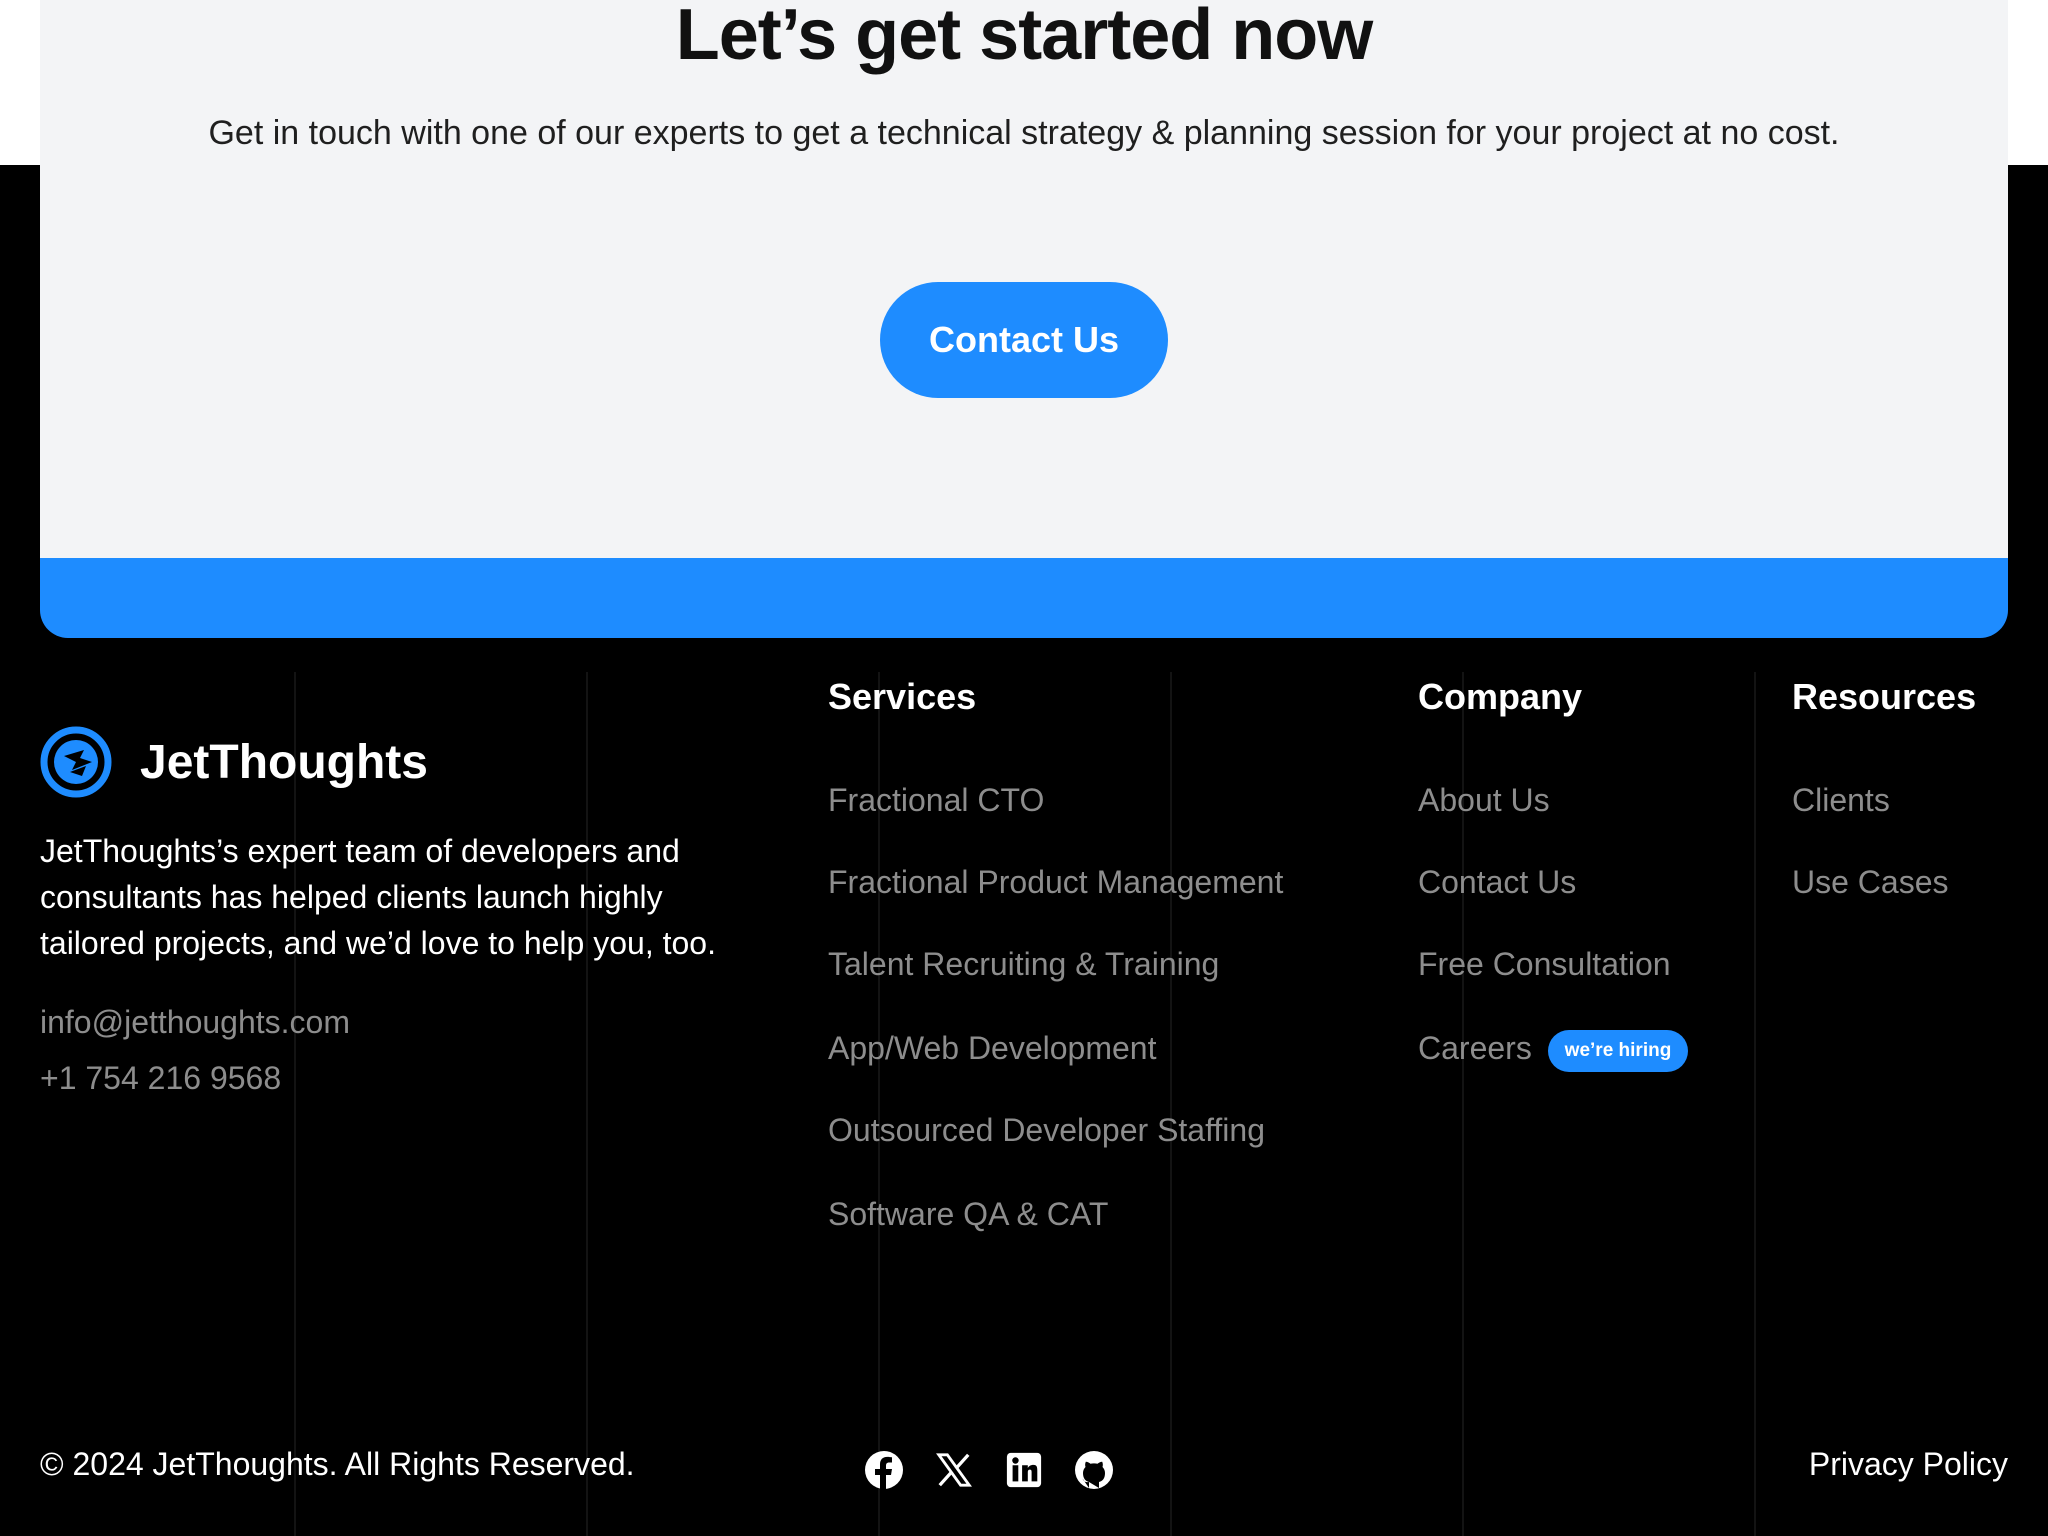 This screenshot has height=1536, width=2048. Describe the element at coordinates (1475, 1048) in the screenshot. I see `company-link-careers: Careers` at that location.